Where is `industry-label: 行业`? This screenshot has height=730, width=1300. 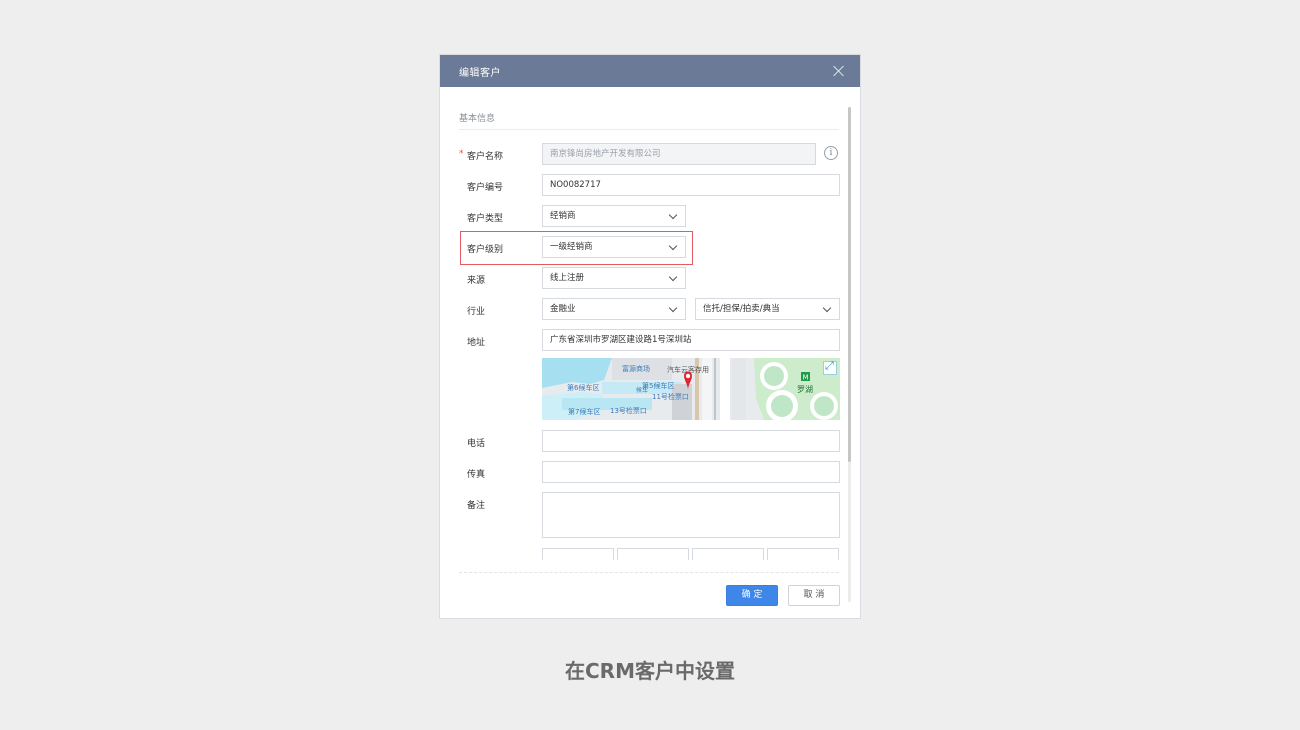 industry-label: 行业 is located at coordinates (476, 312).